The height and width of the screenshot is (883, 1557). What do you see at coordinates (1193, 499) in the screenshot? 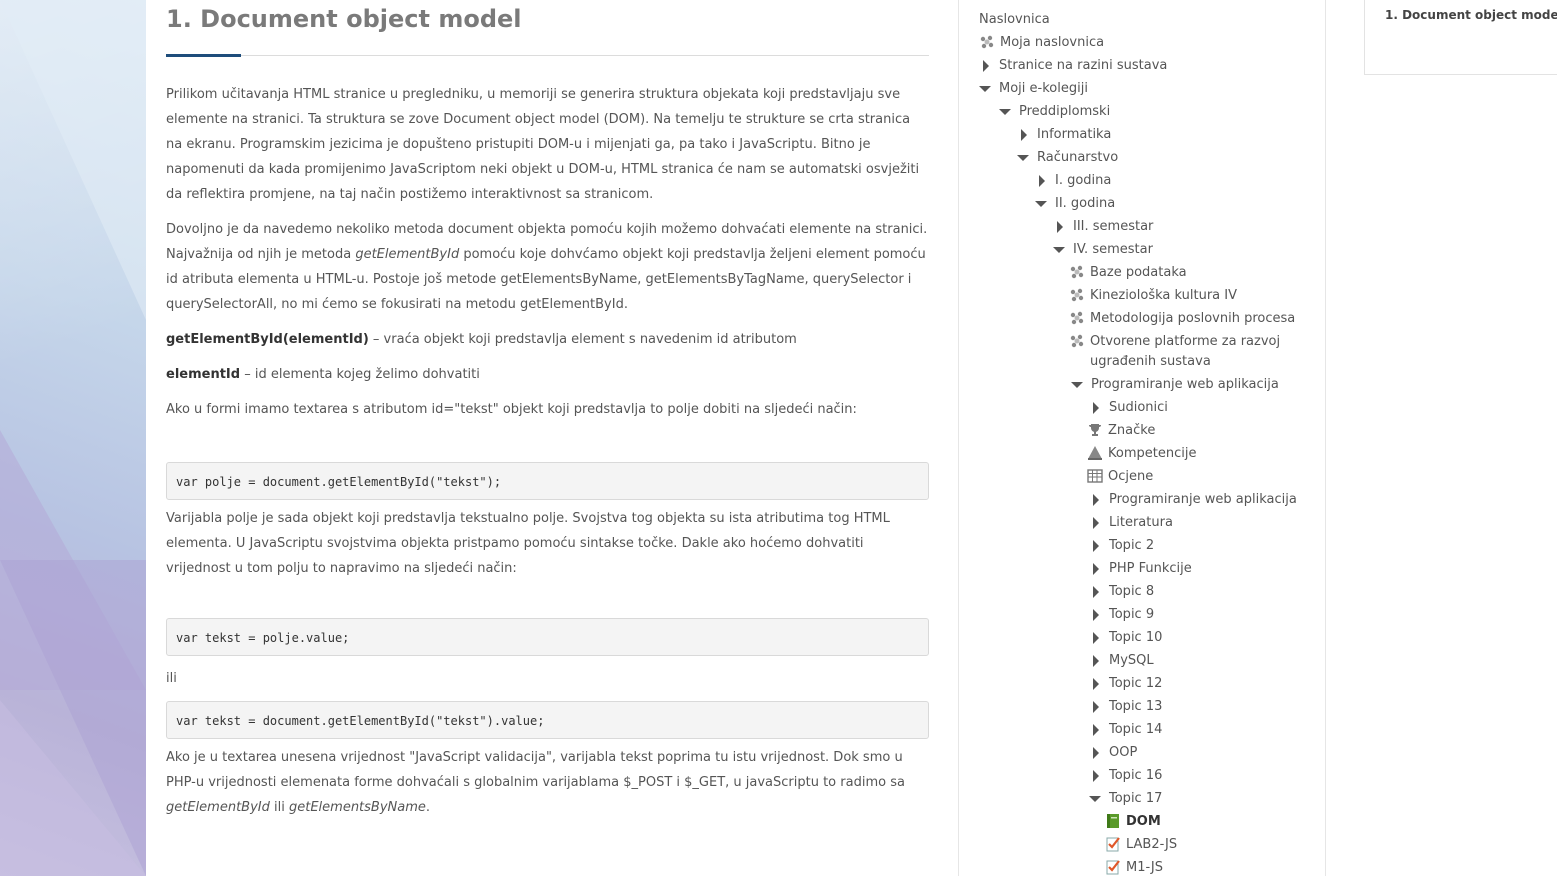
I see `nav-item-section-programiranje: Programiranje web aplikacija` at bounding box center [1193, 499].